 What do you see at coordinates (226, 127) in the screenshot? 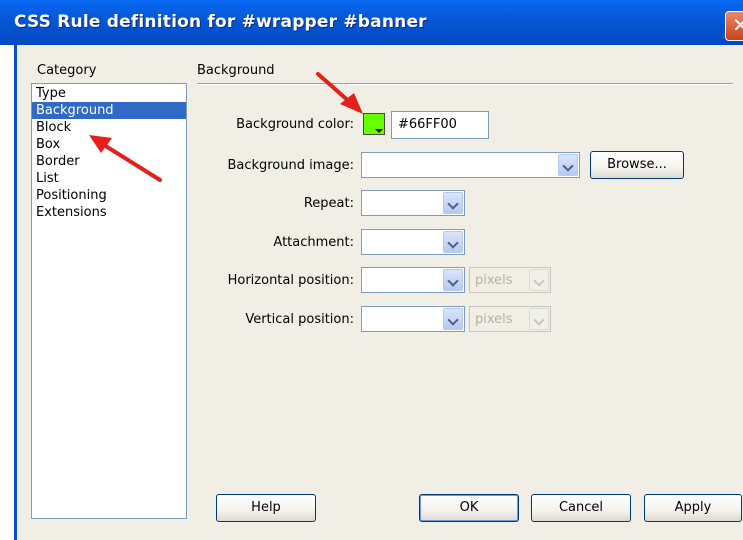
I see `annotation-arrows` at bounding box center [226, 127].